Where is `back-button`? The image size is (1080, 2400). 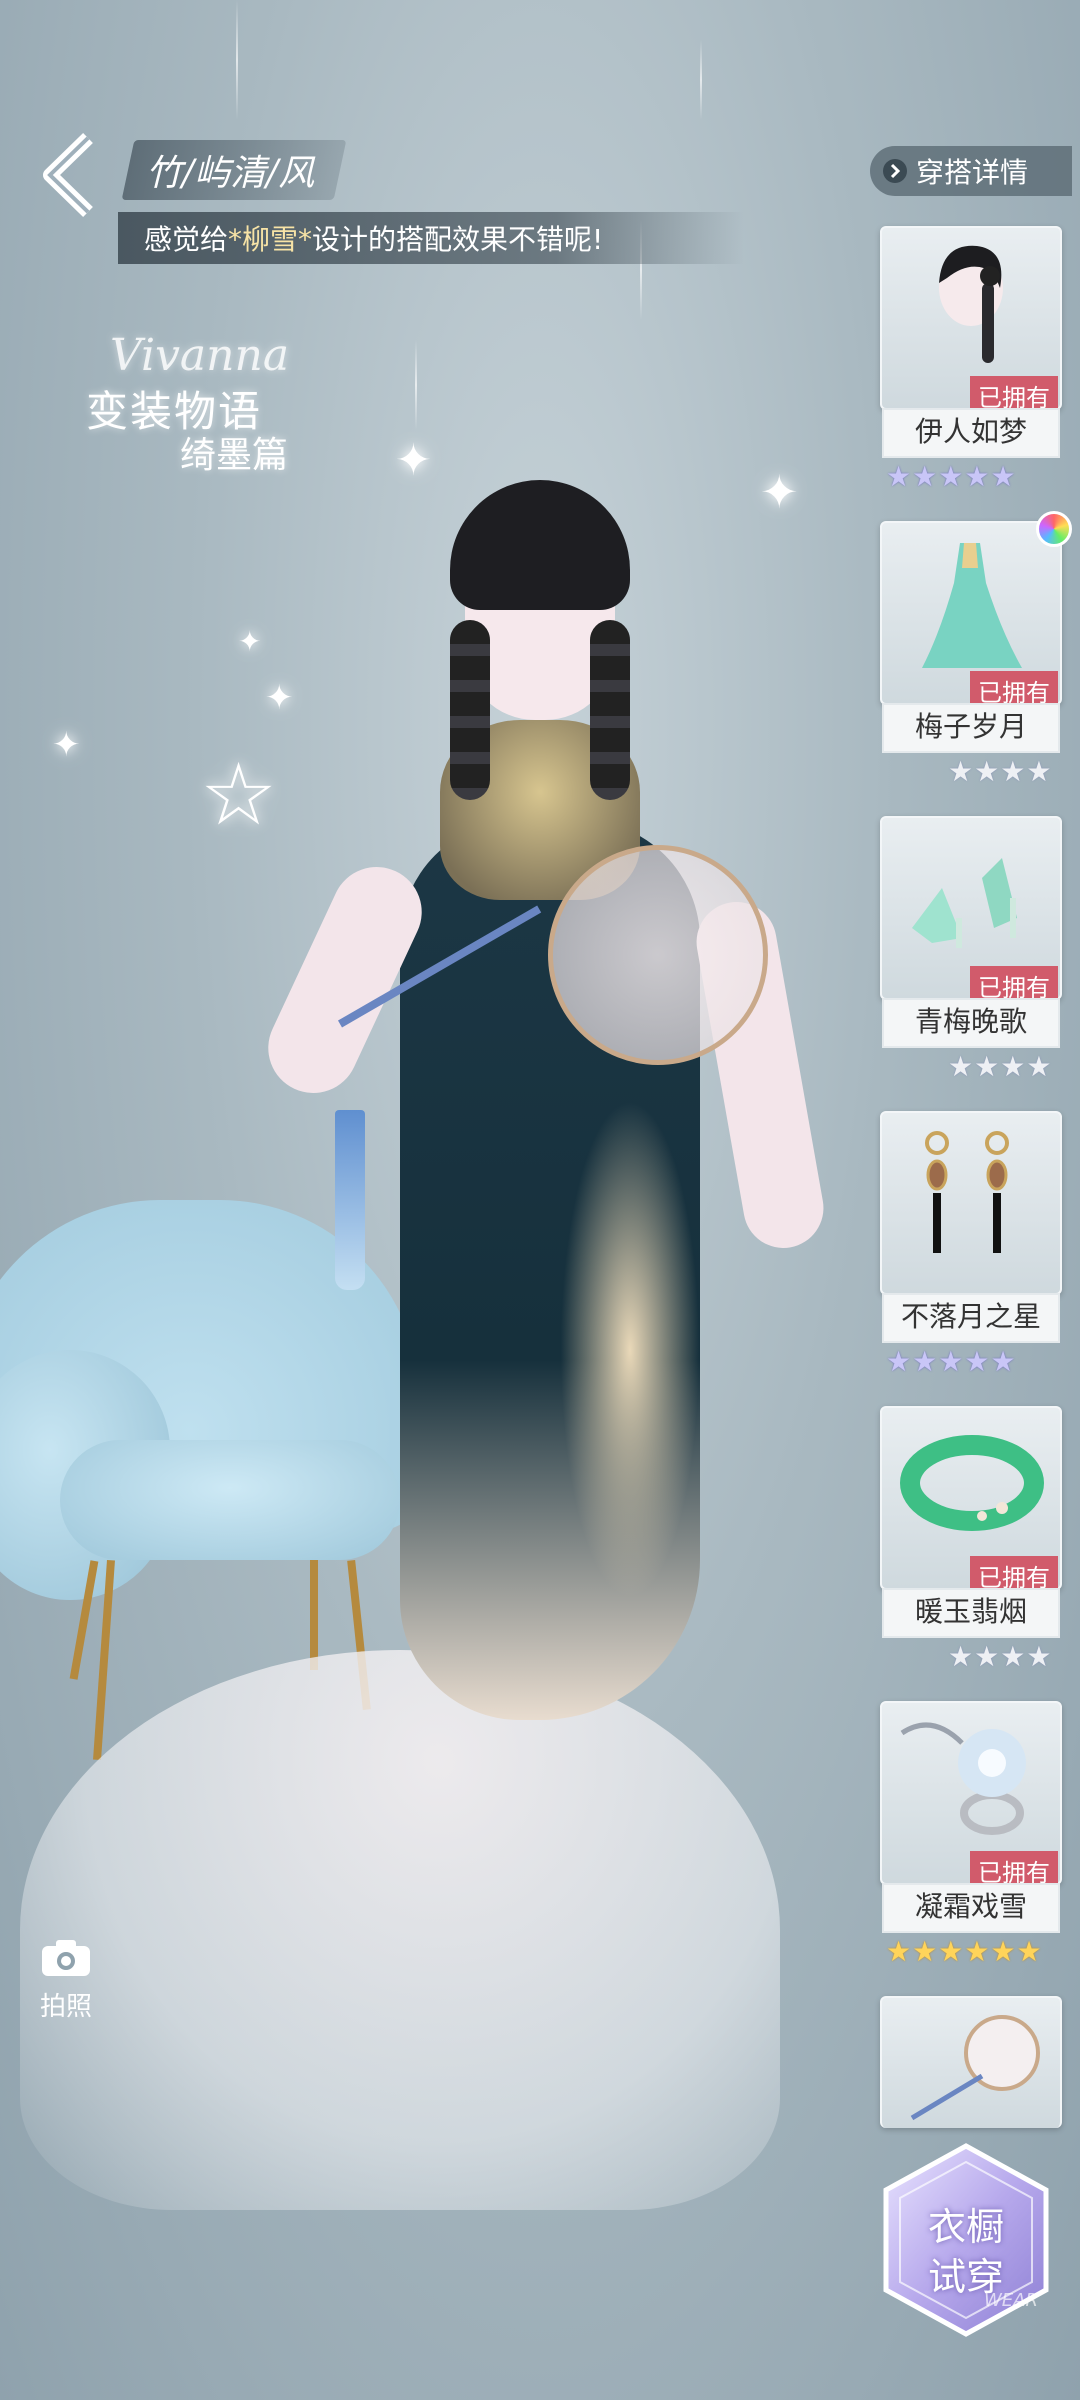 back-button is located at coordinates (72, 175).